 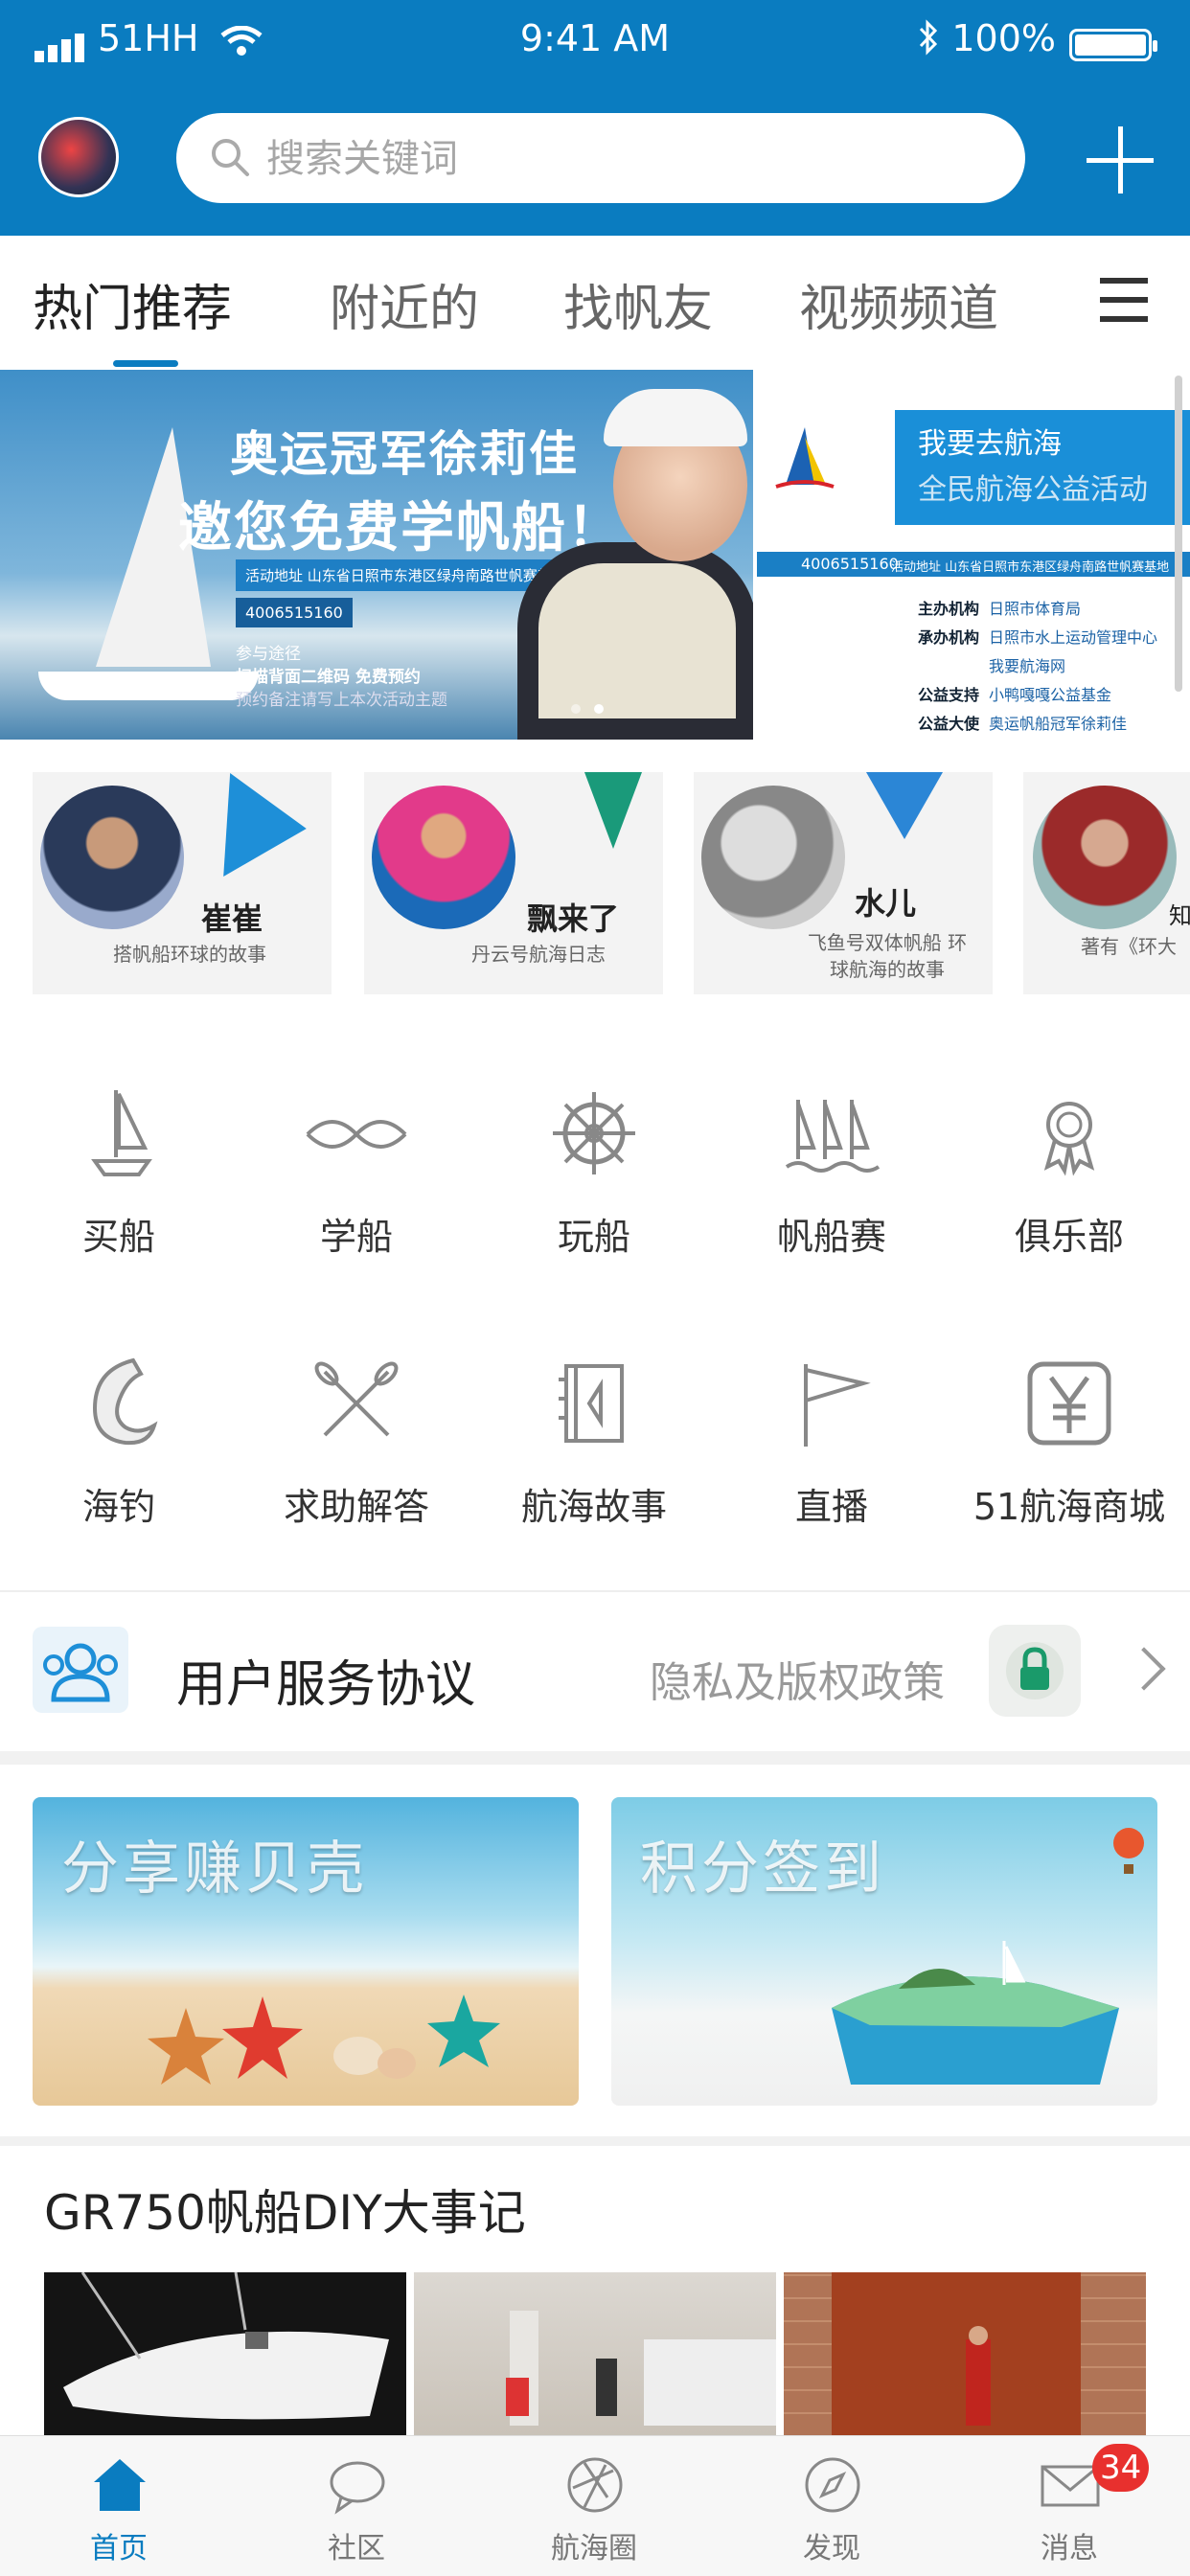 I want to click on active-tab-indicator, so click(x=146, y=363).